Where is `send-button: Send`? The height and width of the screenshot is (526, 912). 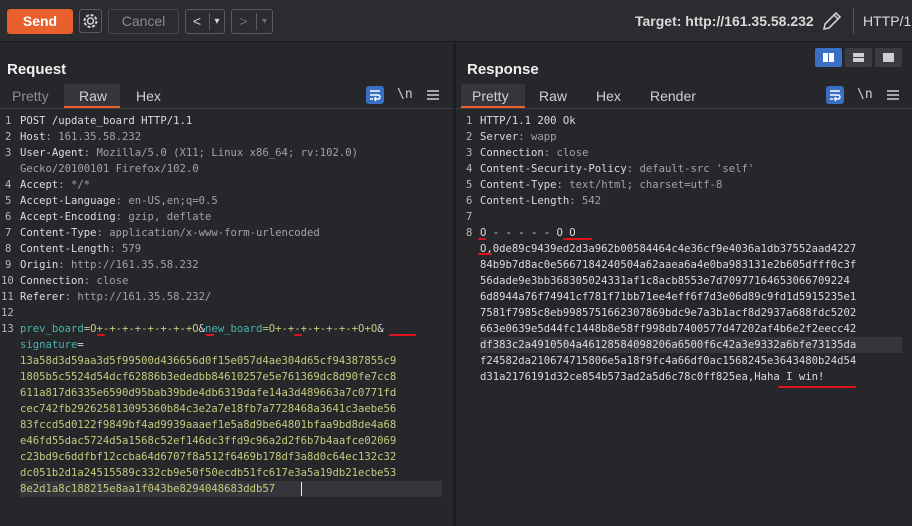 send-button: Send is located at coordinates (40, 21).